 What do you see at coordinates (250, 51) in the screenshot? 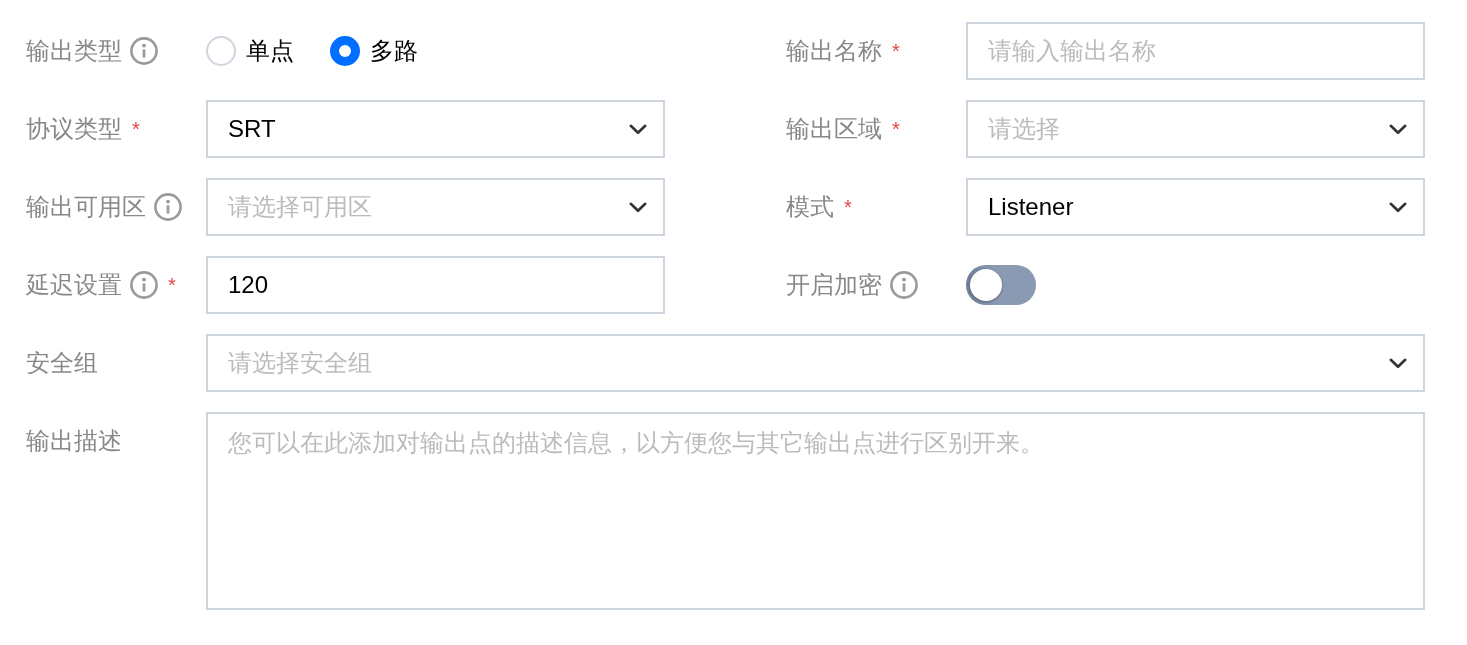
I see `radio-option: 单点` at bounding box center [250, 51].